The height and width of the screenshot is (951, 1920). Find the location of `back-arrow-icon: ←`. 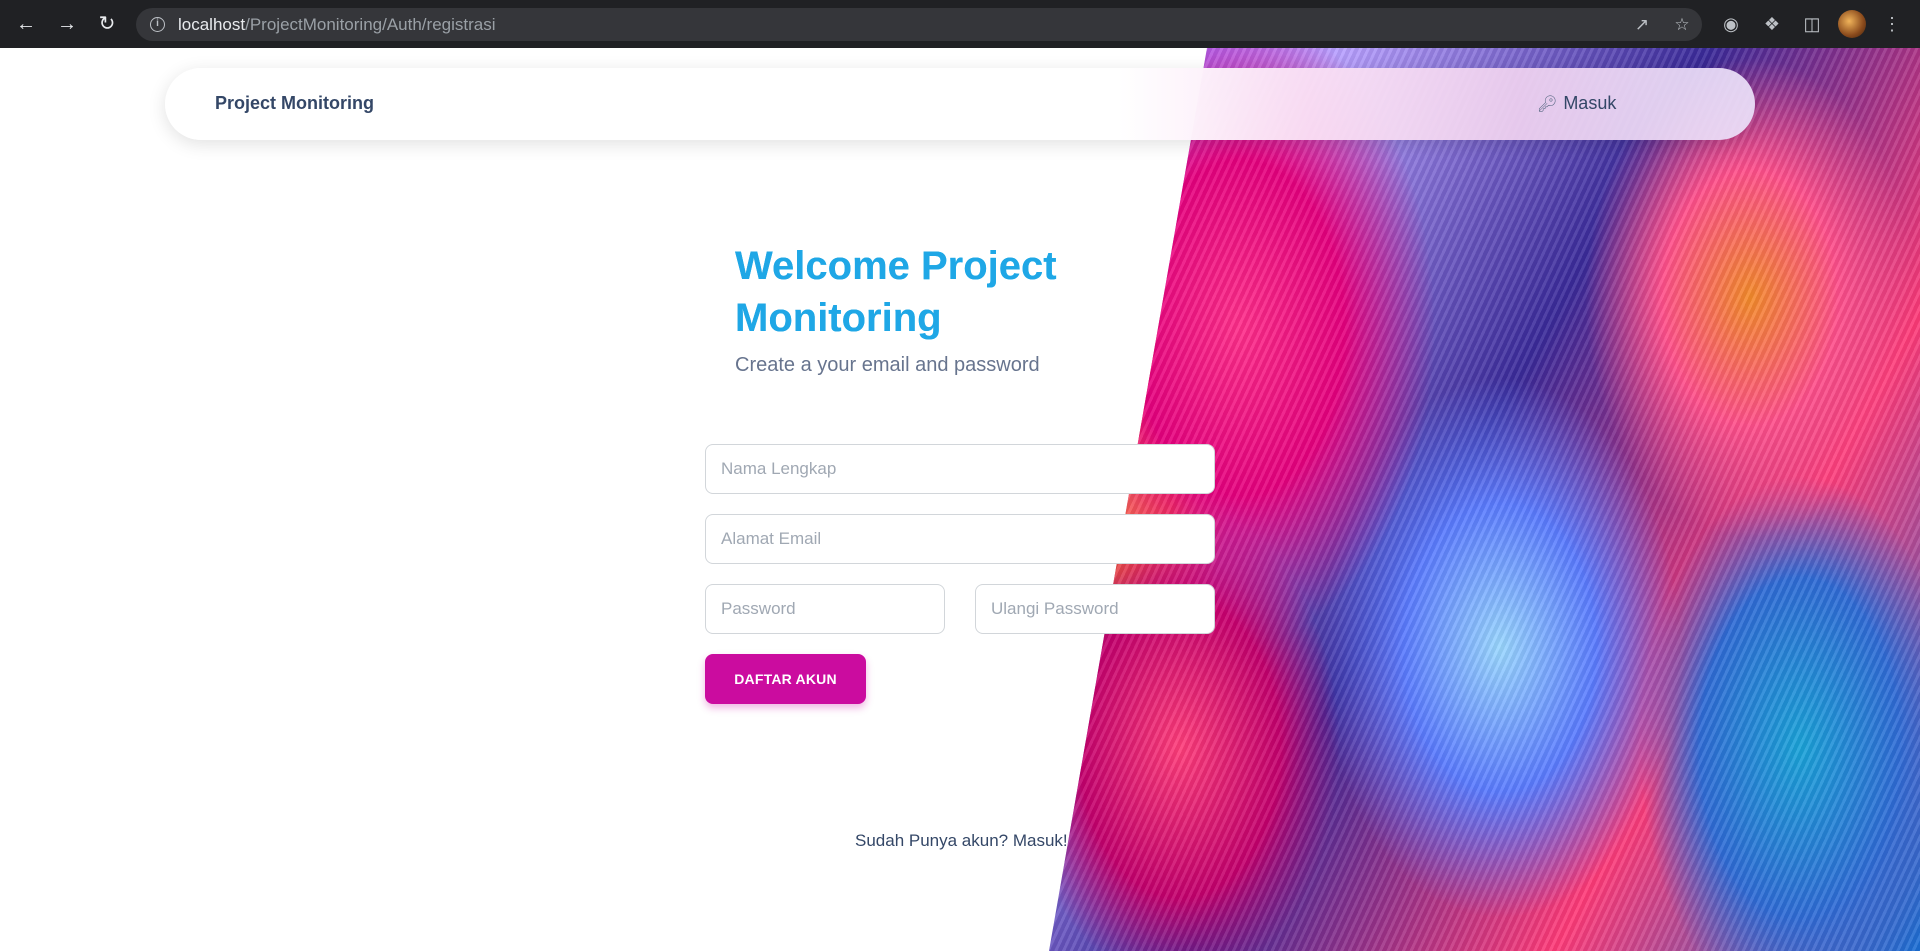

back-arrow-icon: ← is located at coordinates (26, 24).